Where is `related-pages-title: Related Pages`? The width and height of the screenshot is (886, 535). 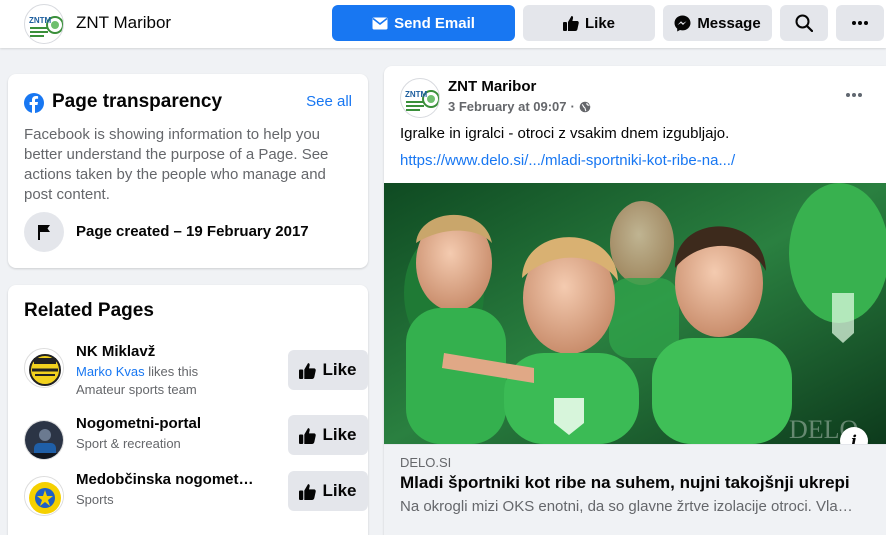 related-pages-title: Related Pages is located at coordinates (89, 310).